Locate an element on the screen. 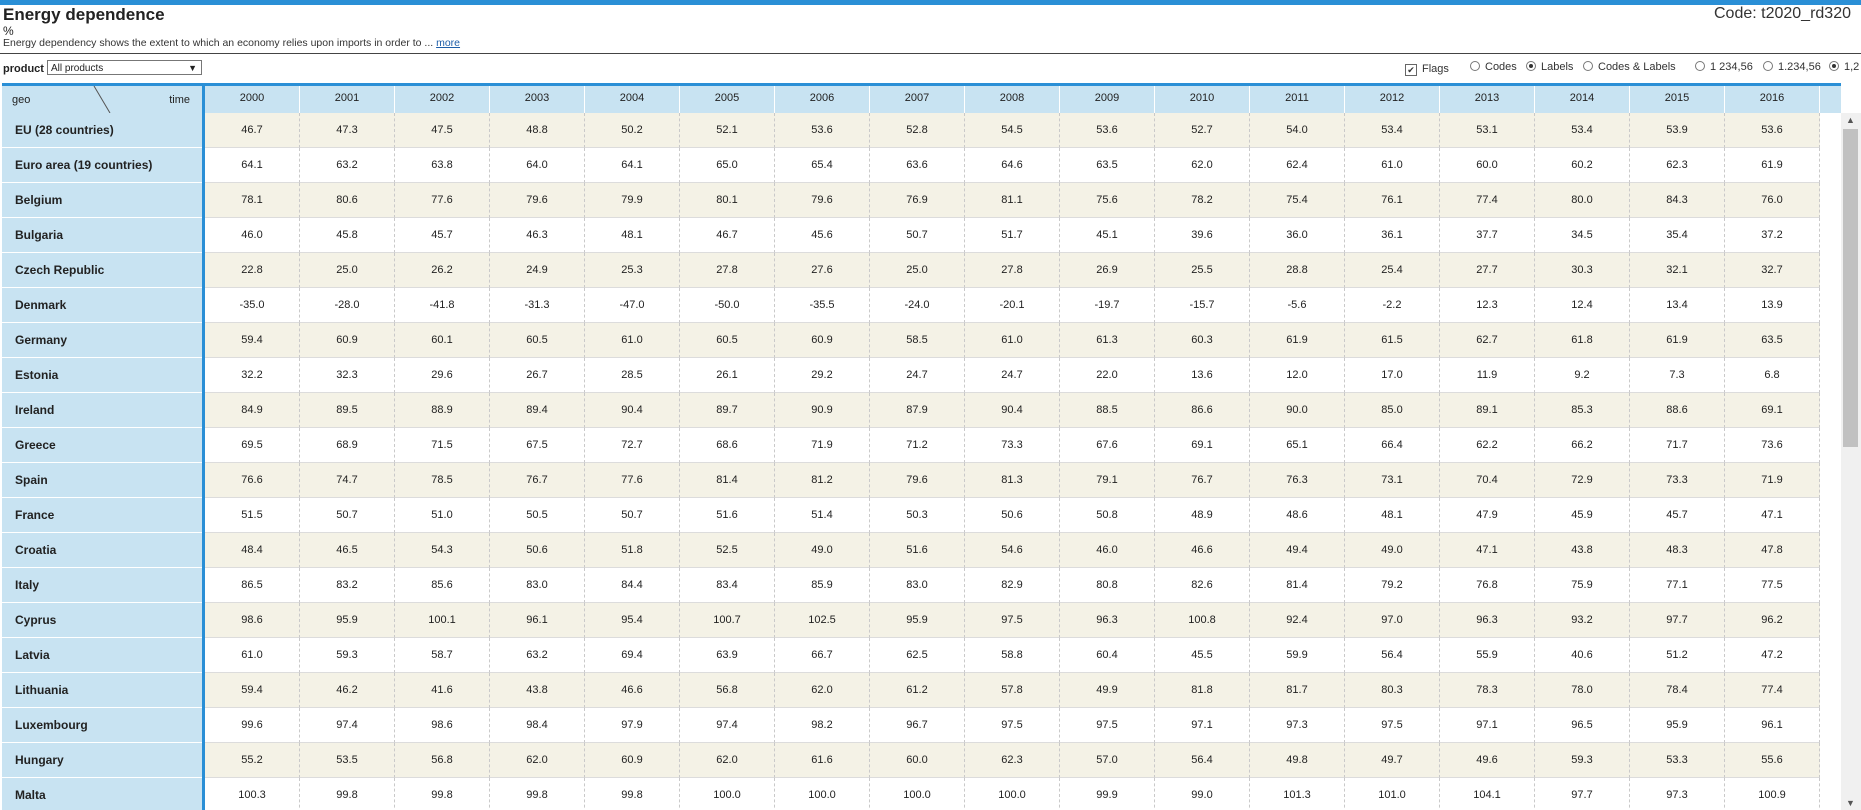 This screenshot has height=810, width=1861. year-header: 2007 is located at coordinates (917, 99).